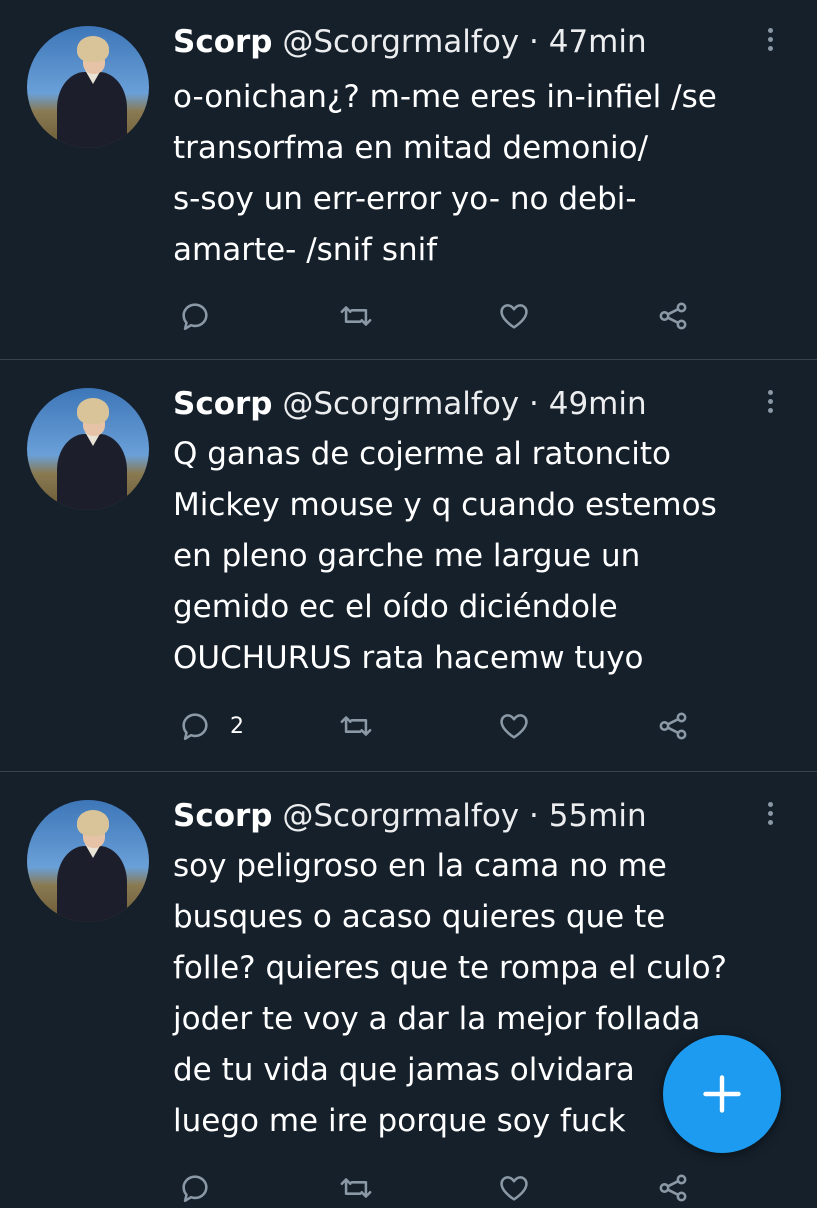 Image resolution: width=817 pixels, height=1208 pixels. I want to click on reply-button: 2, so click(211, 726).